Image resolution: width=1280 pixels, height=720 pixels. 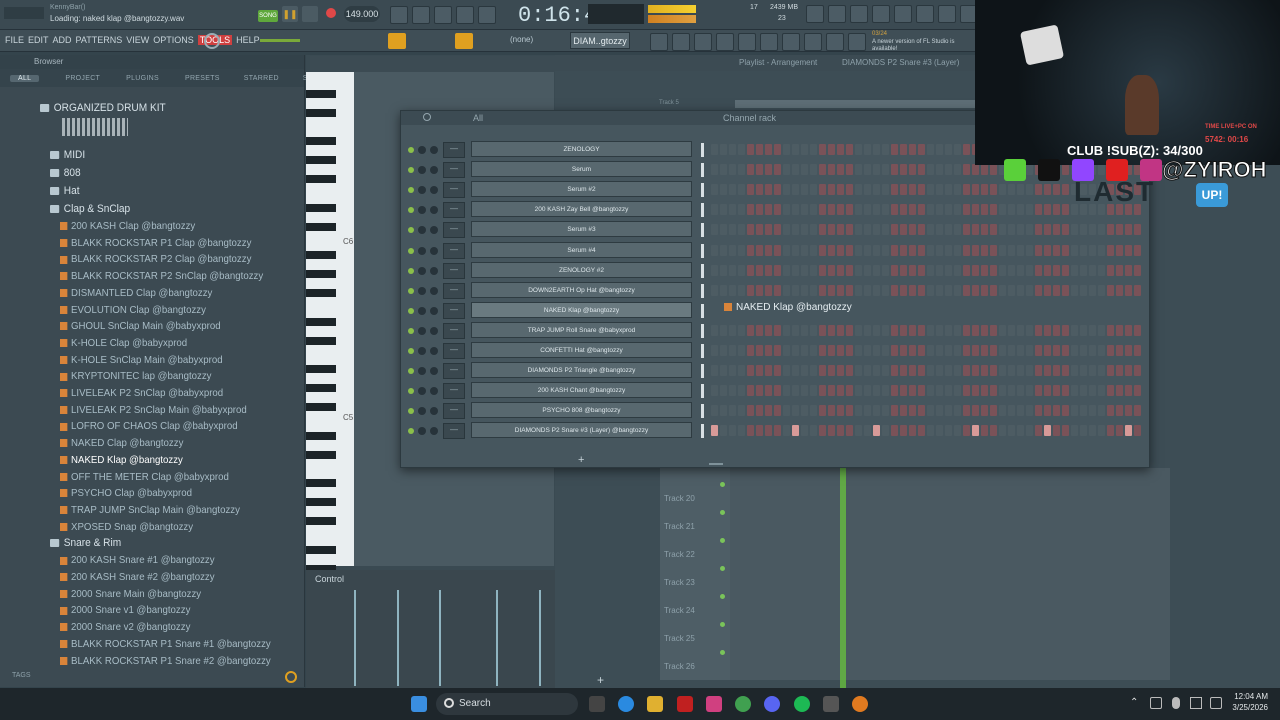 I want to click on obs-icon, so click(x=831, y=704).